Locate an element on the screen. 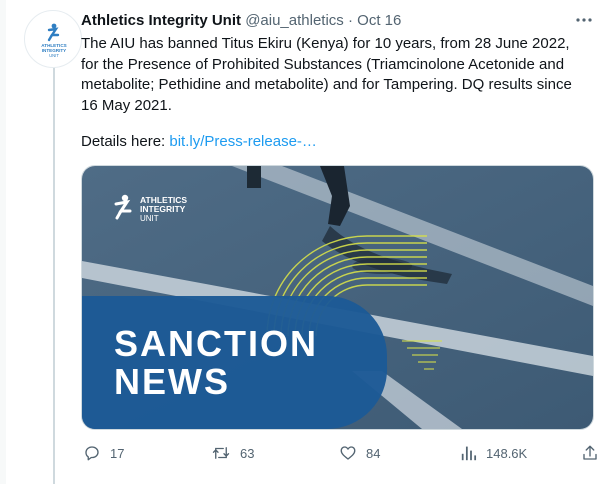 The image size is (615, 484). tweet-date: Oct 16 is located at coordinates (379, 20).